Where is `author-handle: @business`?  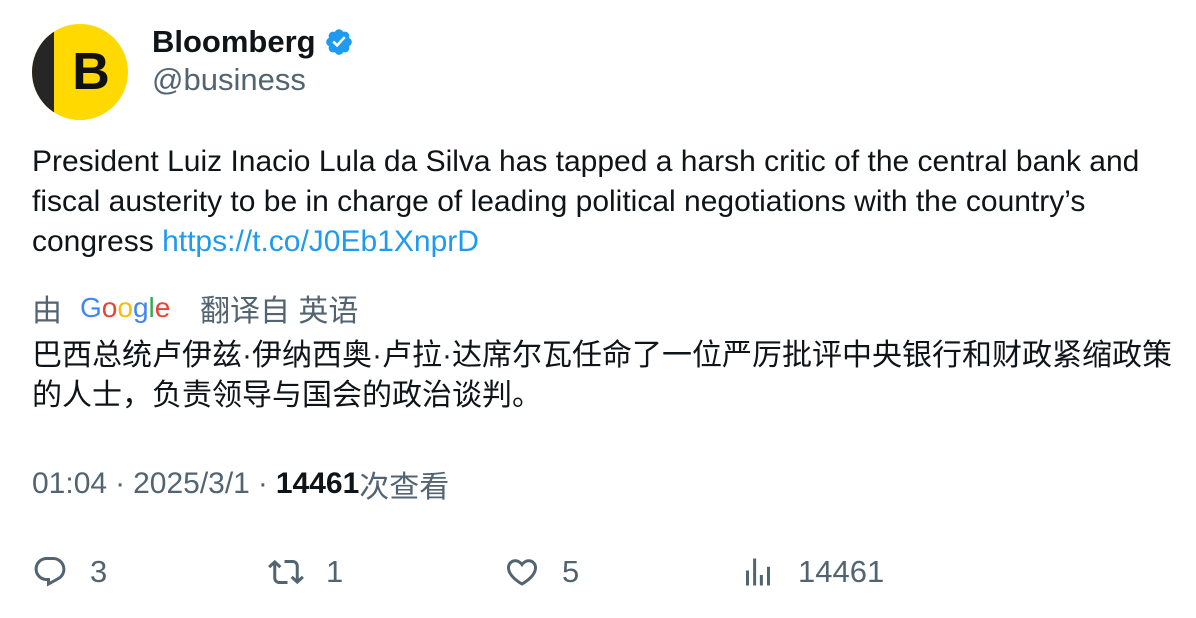
author-handle: @business is located at coordinates (229, 80).